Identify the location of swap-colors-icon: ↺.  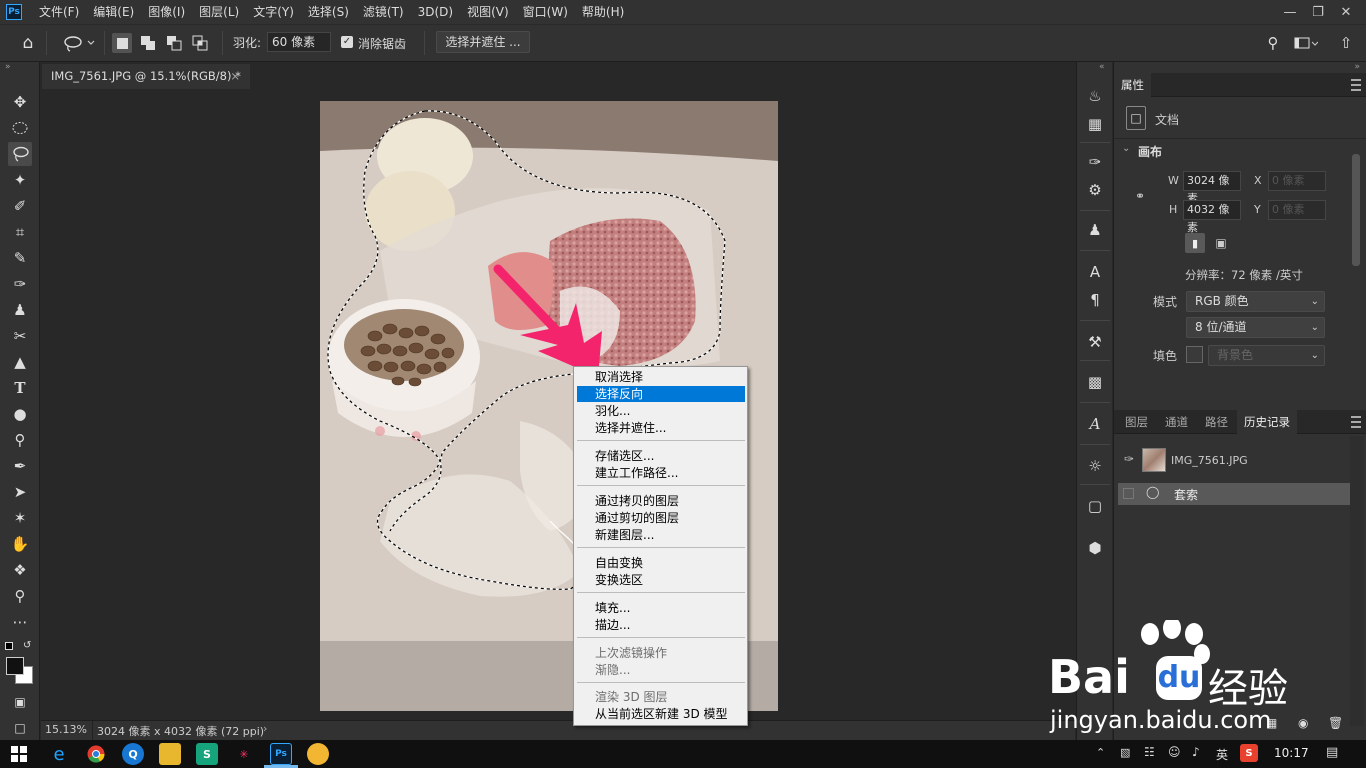
(27, 645).